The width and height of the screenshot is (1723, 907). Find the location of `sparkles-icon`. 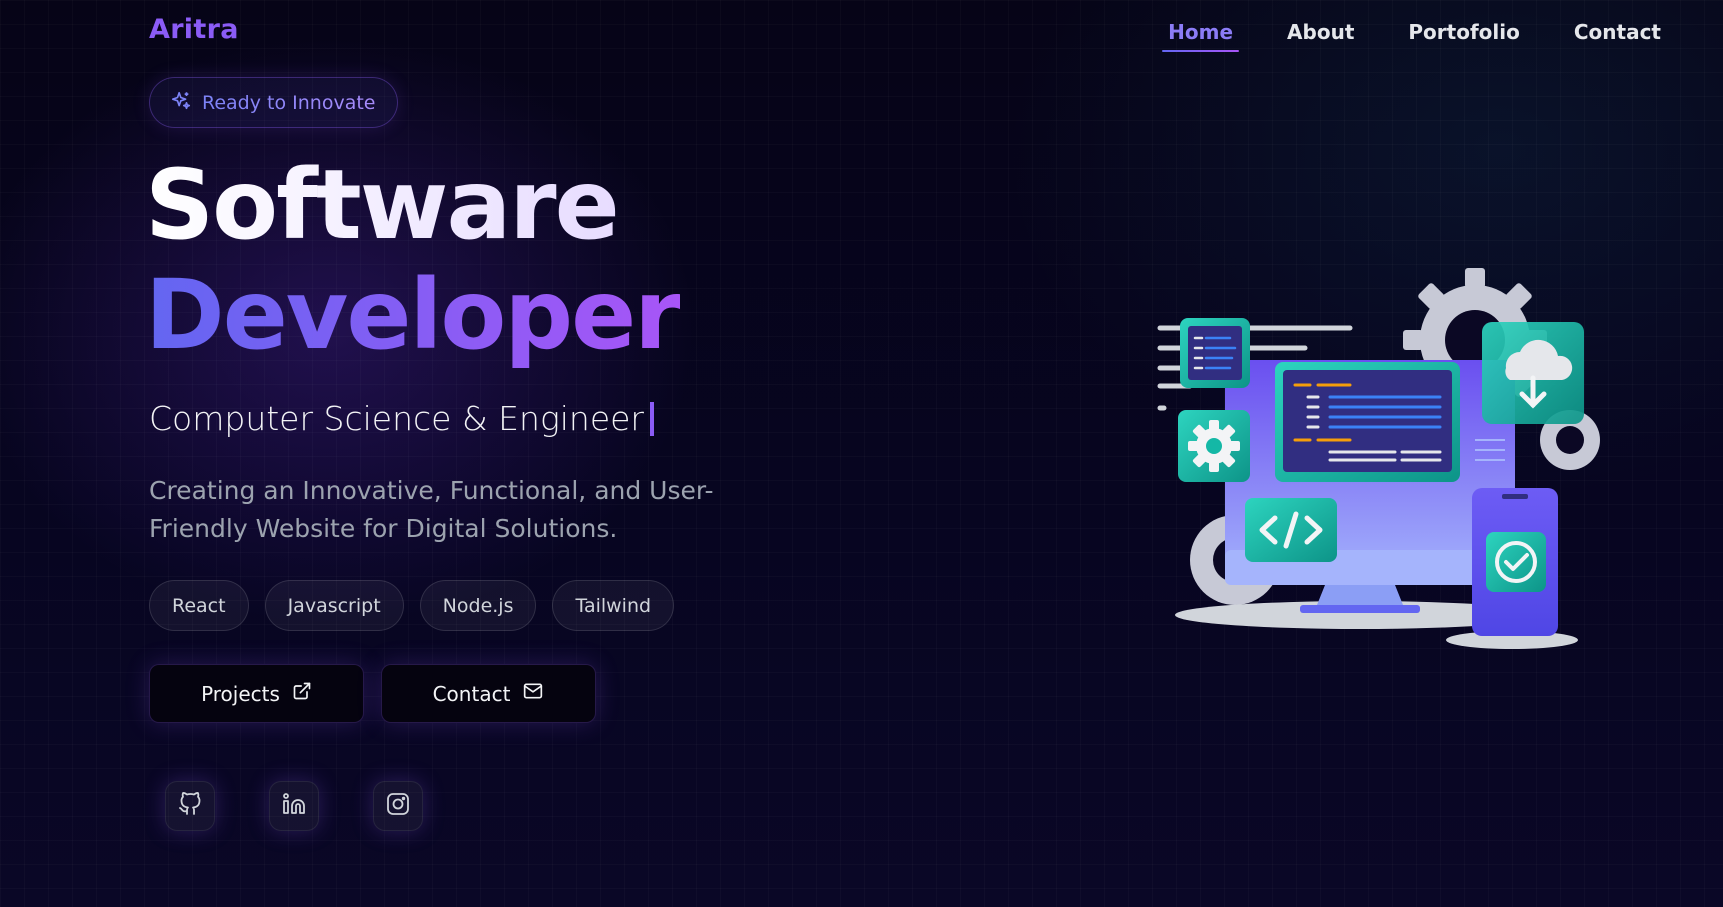

sparkles-icon is located at coordinates (181, 103).